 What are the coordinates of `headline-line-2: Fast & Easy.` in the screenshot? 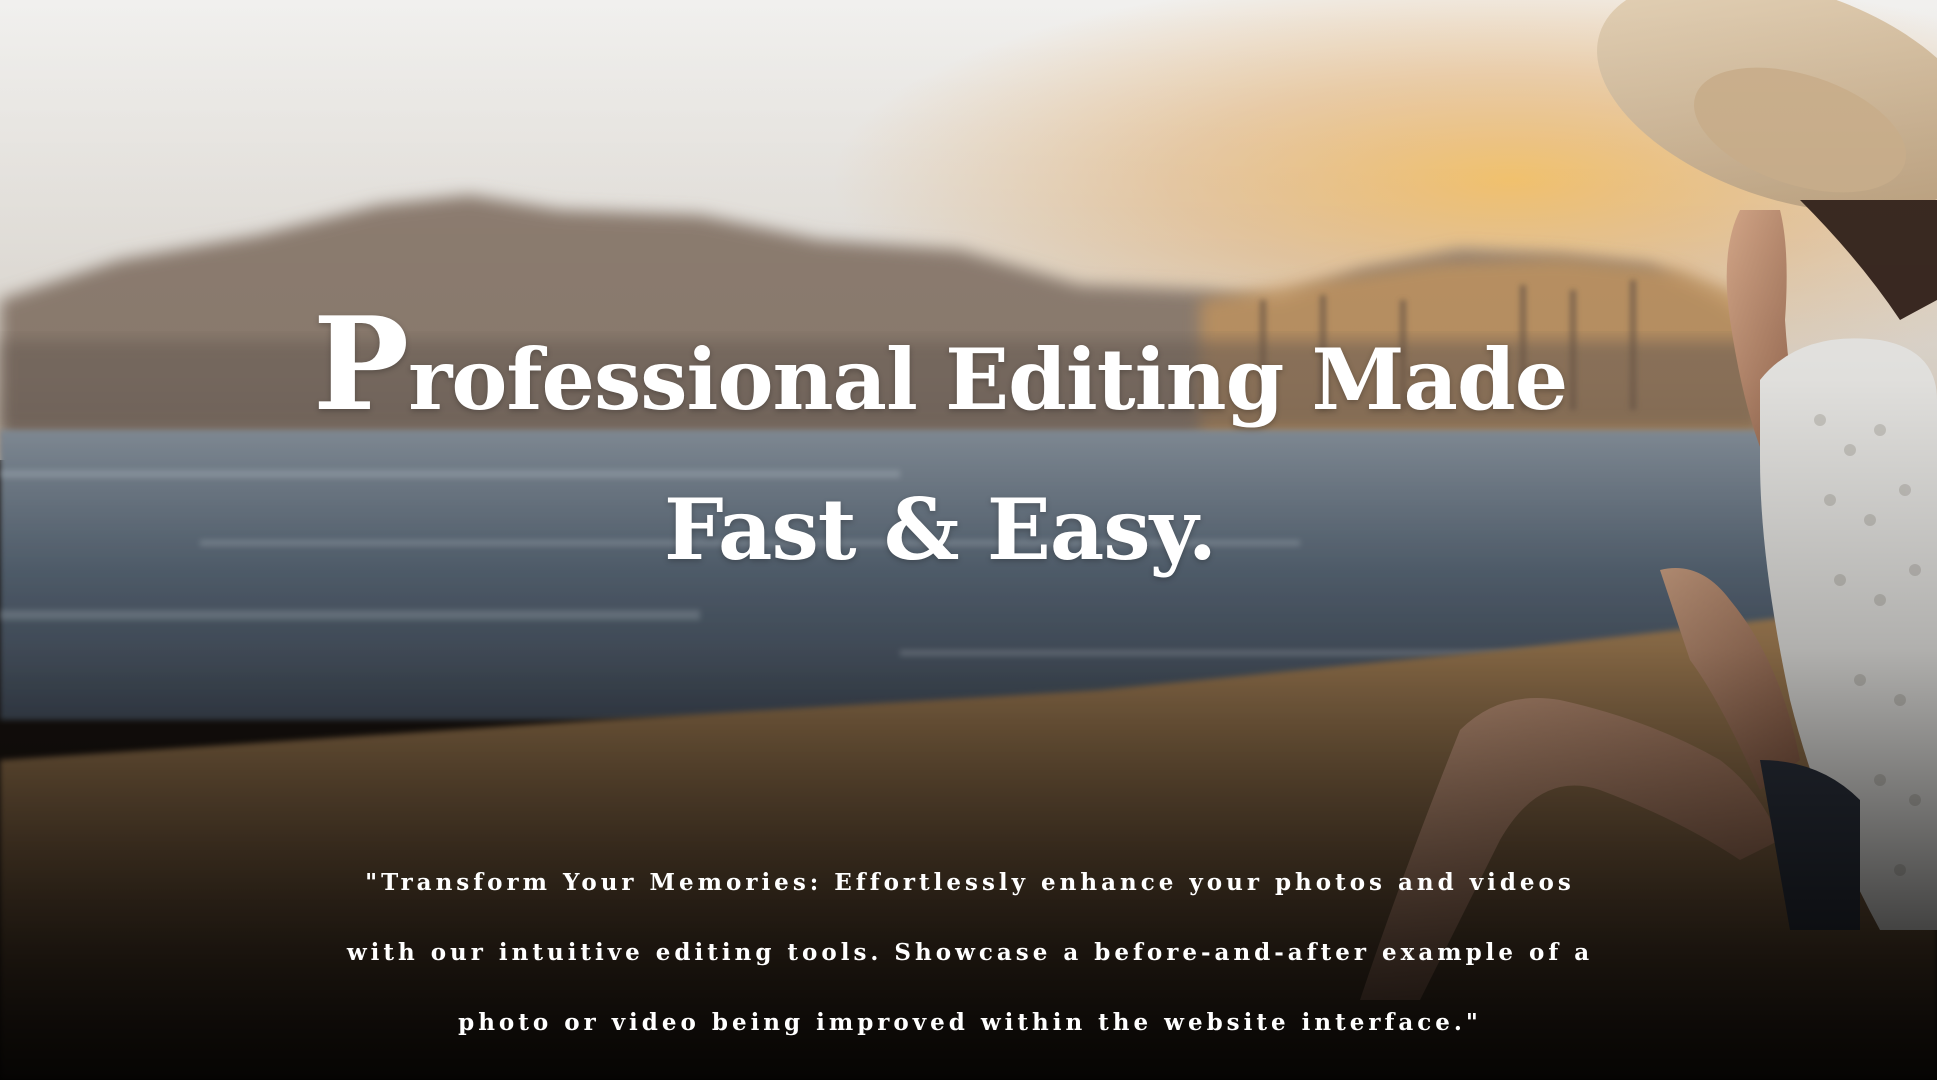 It's located at (940, 529).